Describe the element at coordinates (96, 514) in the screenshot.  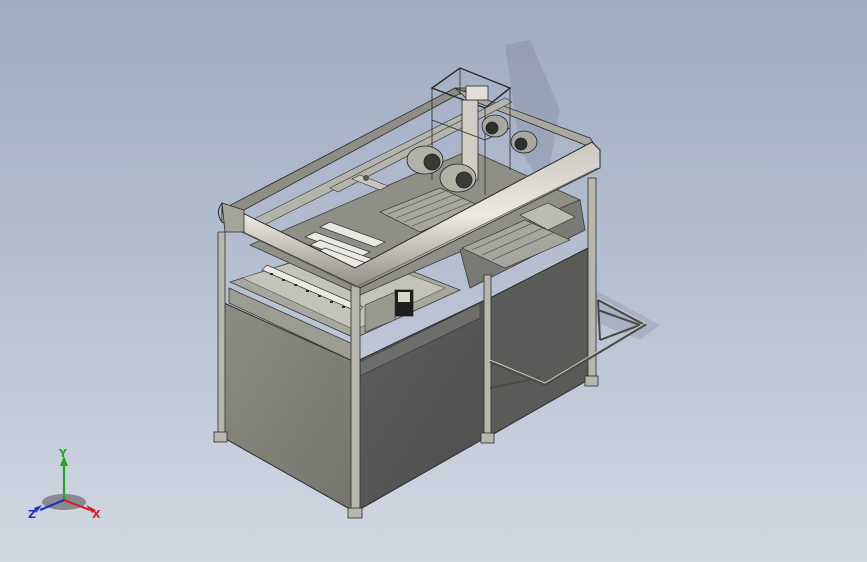
I see `x-axis-label: X` at that location.